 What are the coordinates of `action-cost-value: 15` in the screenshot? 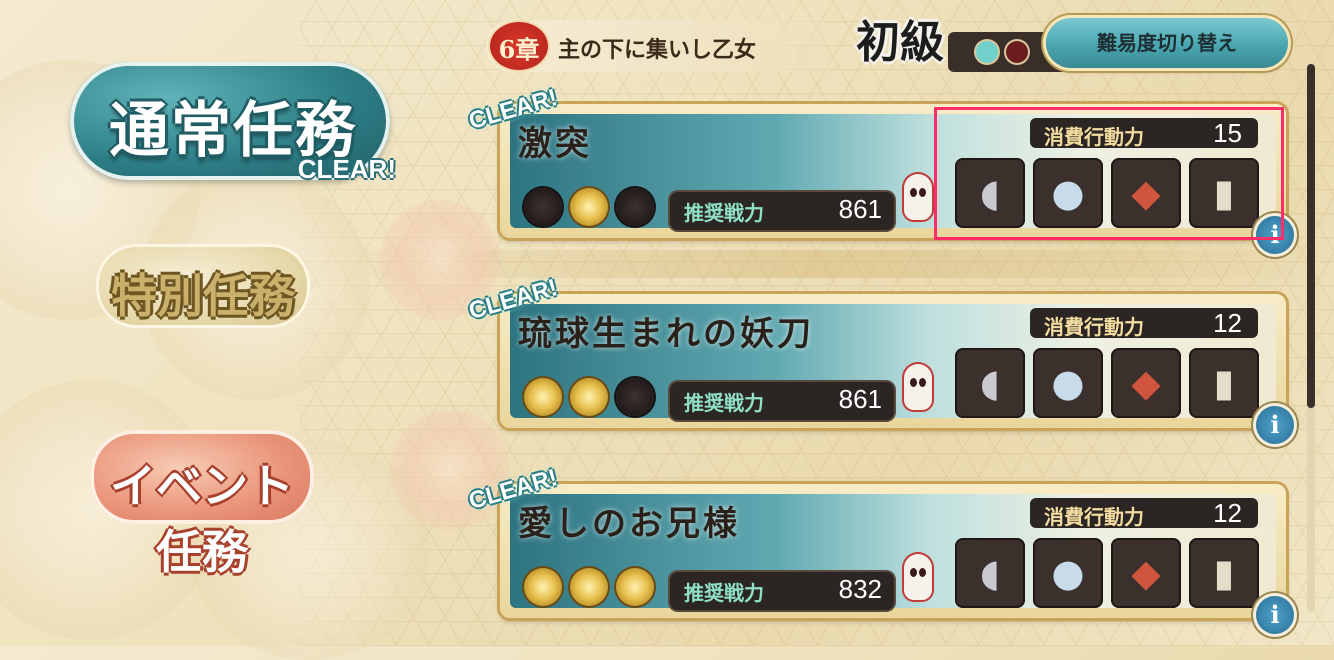 It's located at (1227, 133).